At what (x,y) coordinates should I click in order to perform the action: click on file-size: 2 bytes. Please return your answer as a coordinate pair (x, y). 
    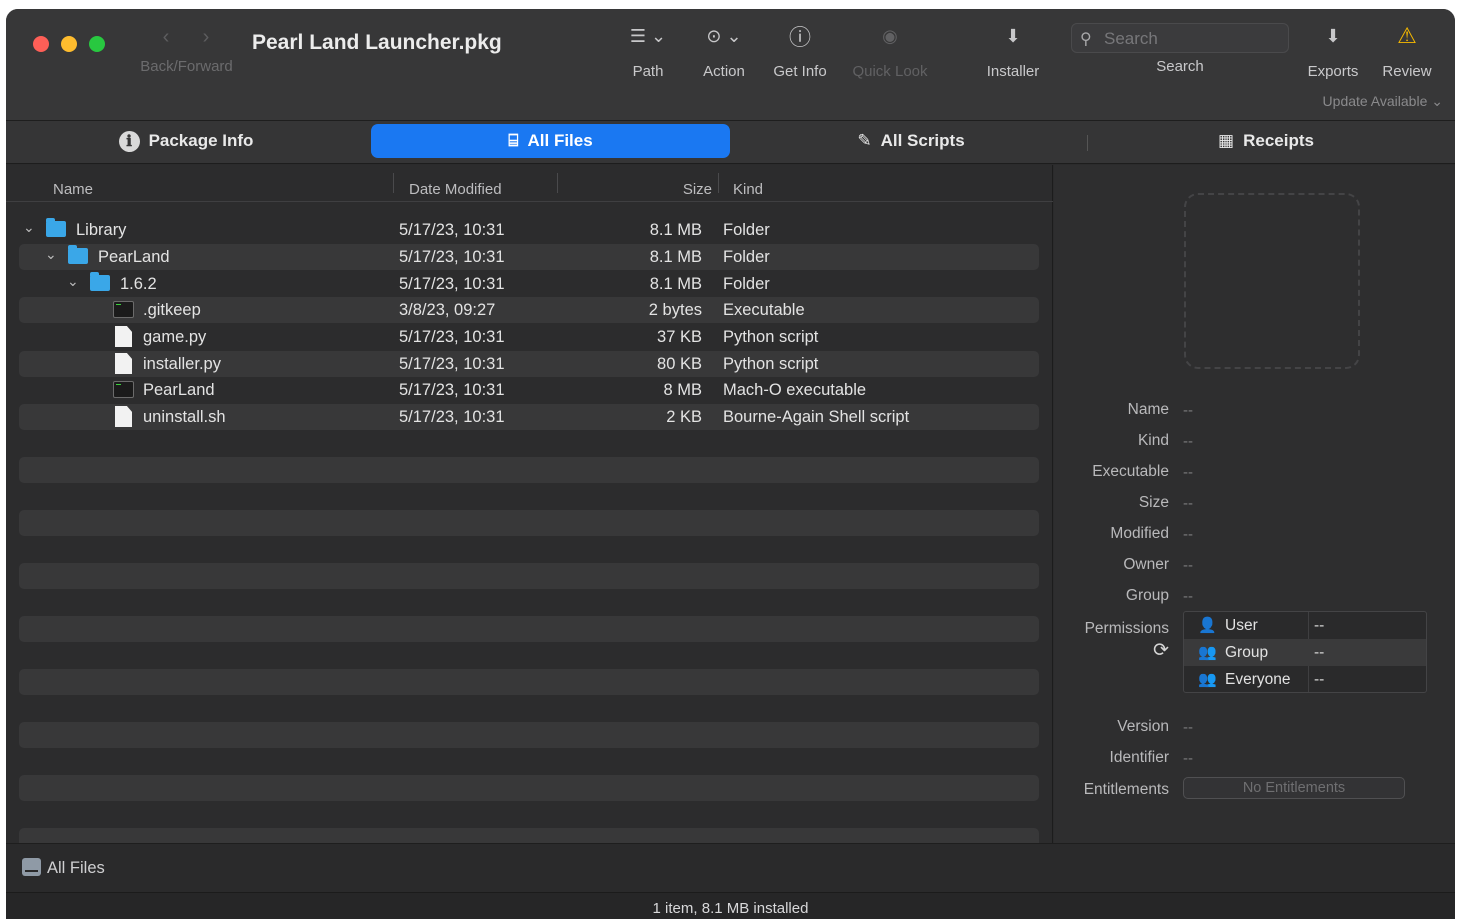
    Looking at the image, I should click on (675, 310).